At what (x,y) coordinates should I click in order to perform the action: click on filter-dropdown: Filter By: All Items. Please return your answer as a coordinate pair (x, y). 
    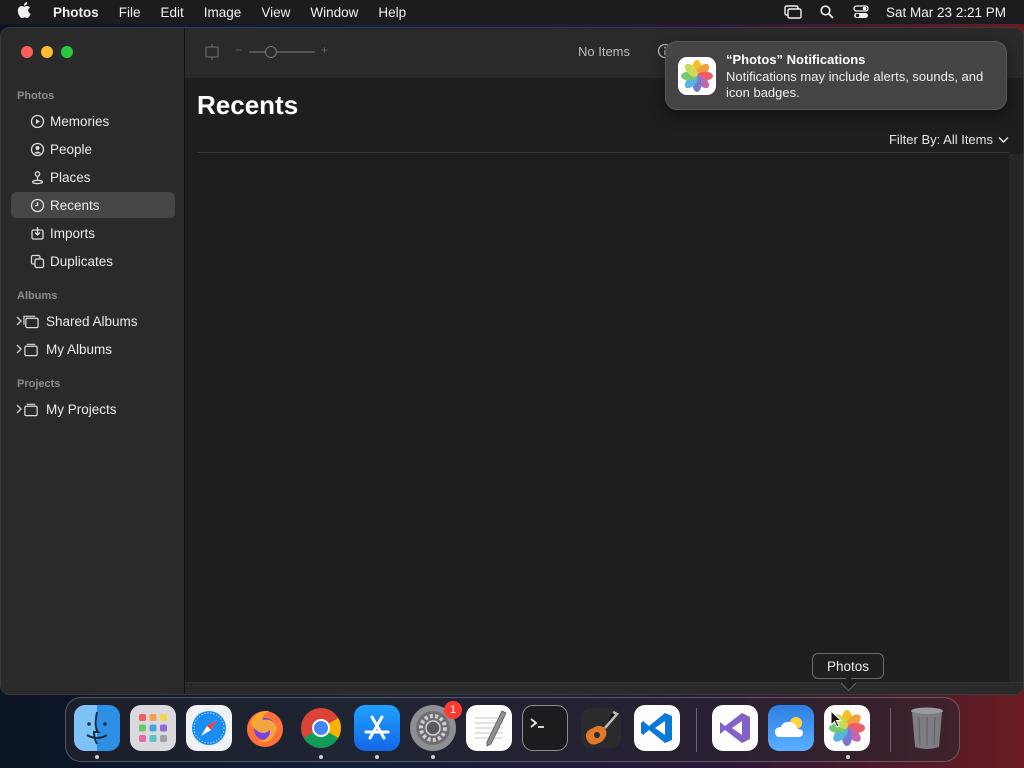
    Looking at the image, I should click on (949, 139).